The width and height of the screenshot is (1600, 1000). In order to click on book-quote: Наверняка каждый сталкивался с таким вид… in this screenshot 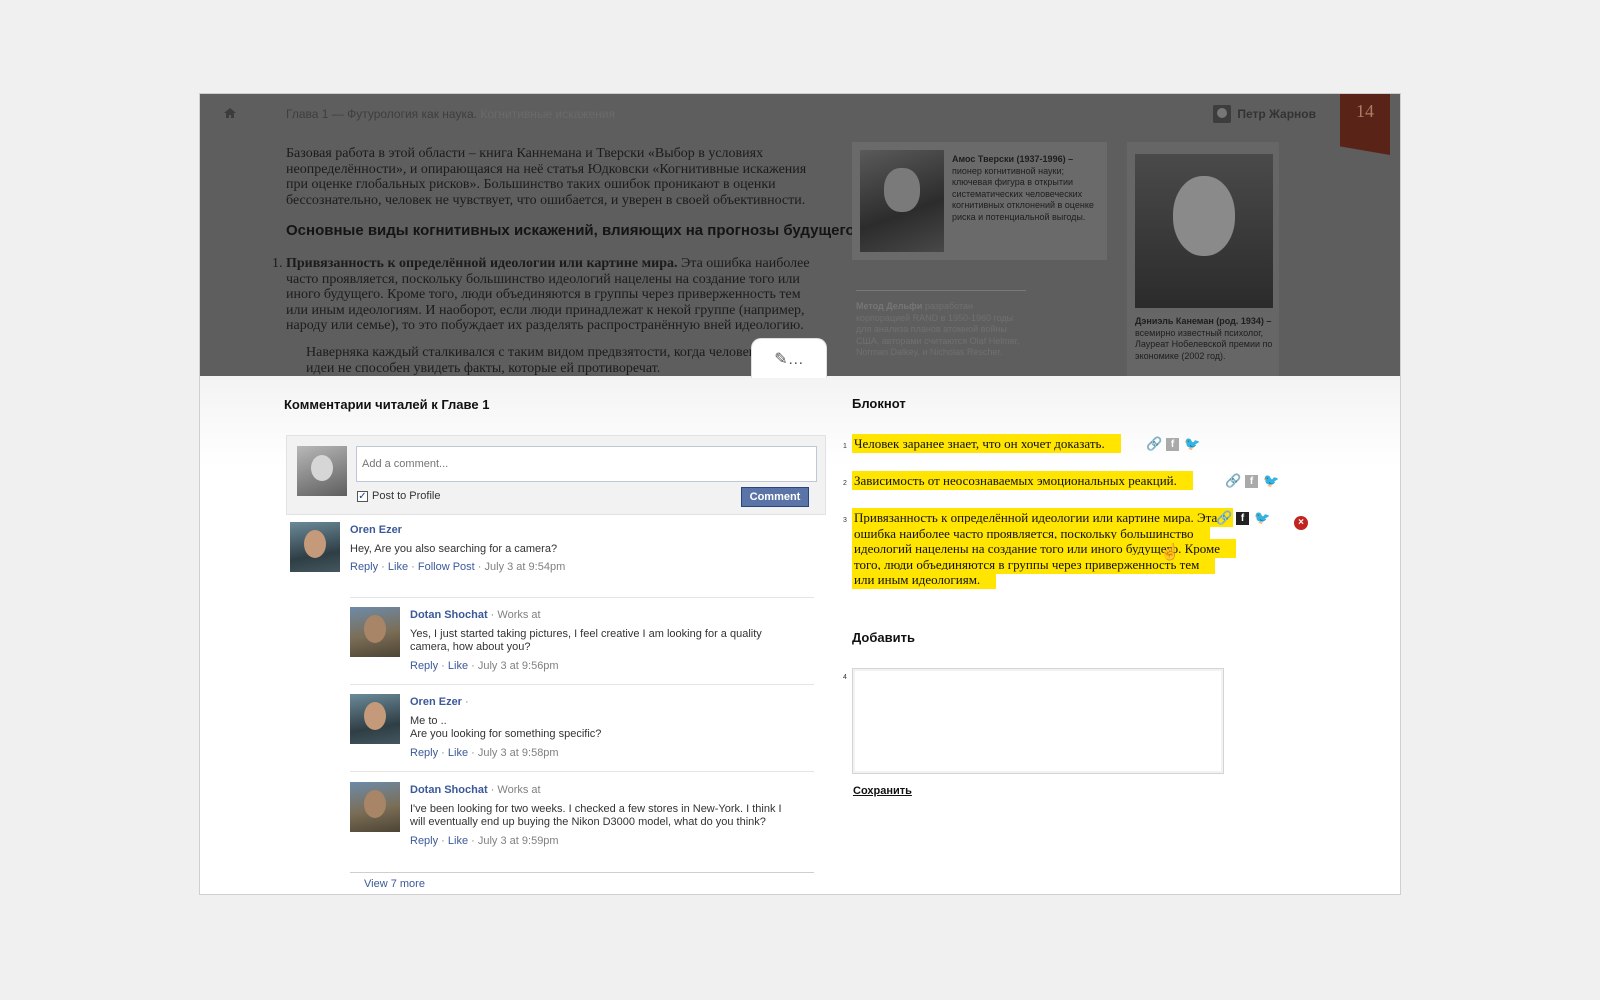, I will do `click(566, 360)`.